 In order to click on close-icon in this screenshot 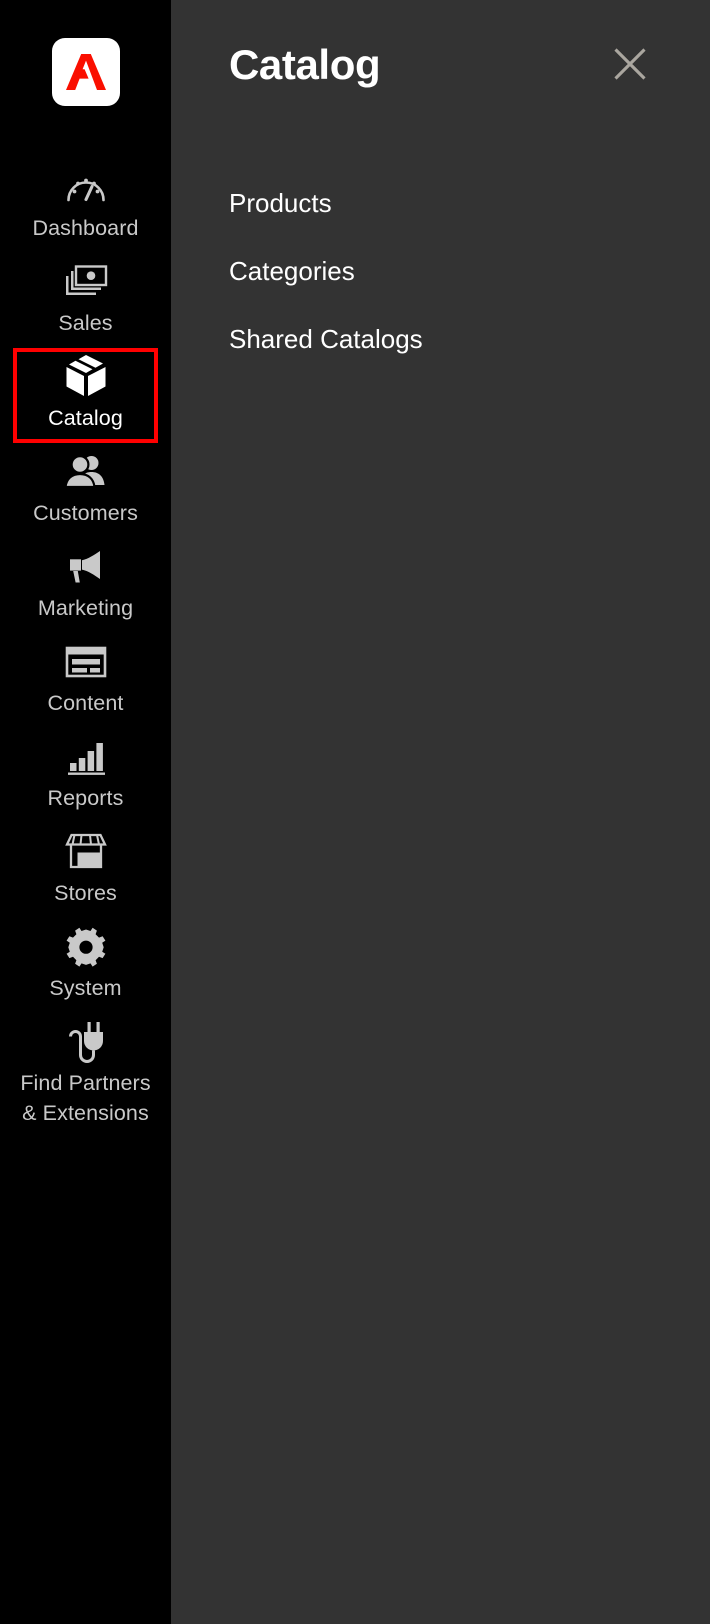, I will do `click(630, 64)`.